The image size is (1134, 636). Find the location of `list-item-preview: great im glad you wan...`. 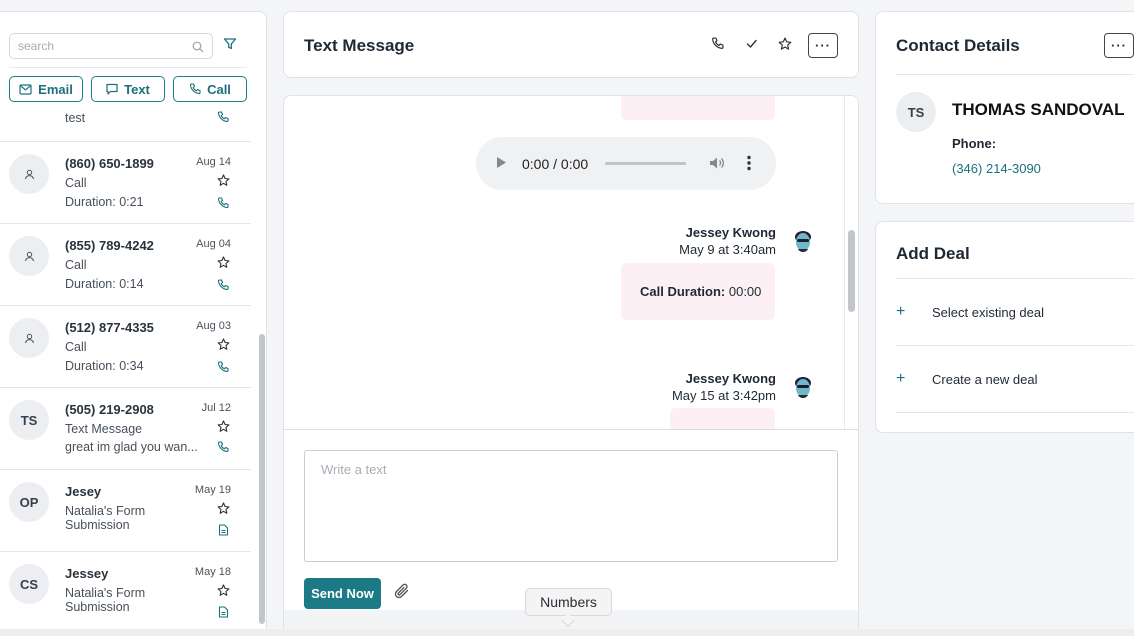

list-item-preview: great im glad you wan... is located at coordinates (131, 447).